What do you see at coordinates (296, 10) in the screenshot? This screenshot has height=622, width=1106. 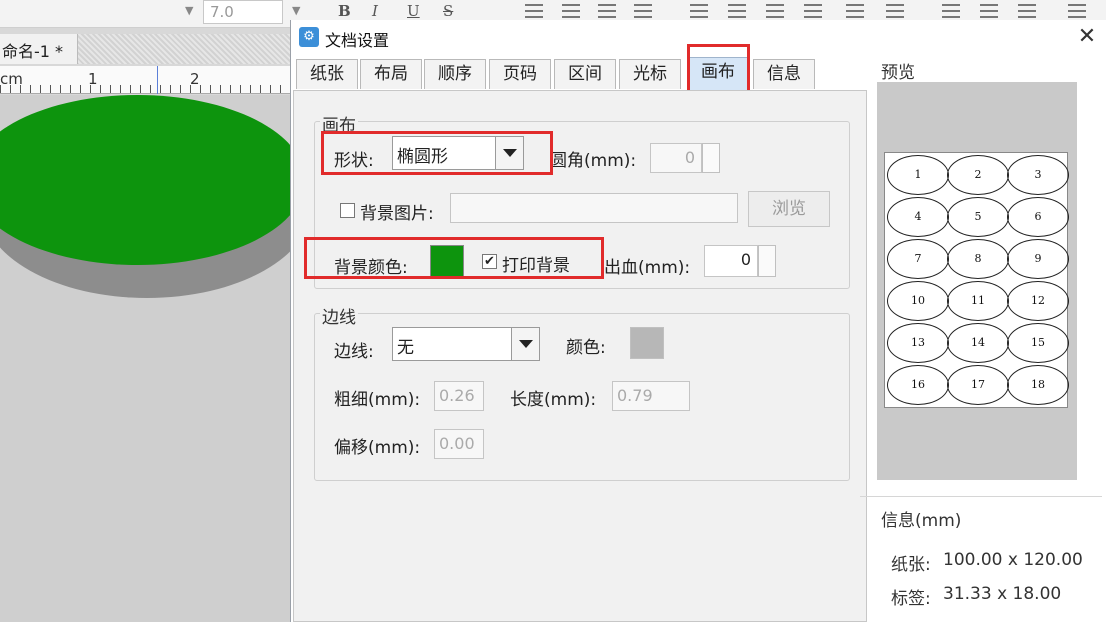 I see `font-size-dropdown-icon: ▼` at bounding box center [296, 10].